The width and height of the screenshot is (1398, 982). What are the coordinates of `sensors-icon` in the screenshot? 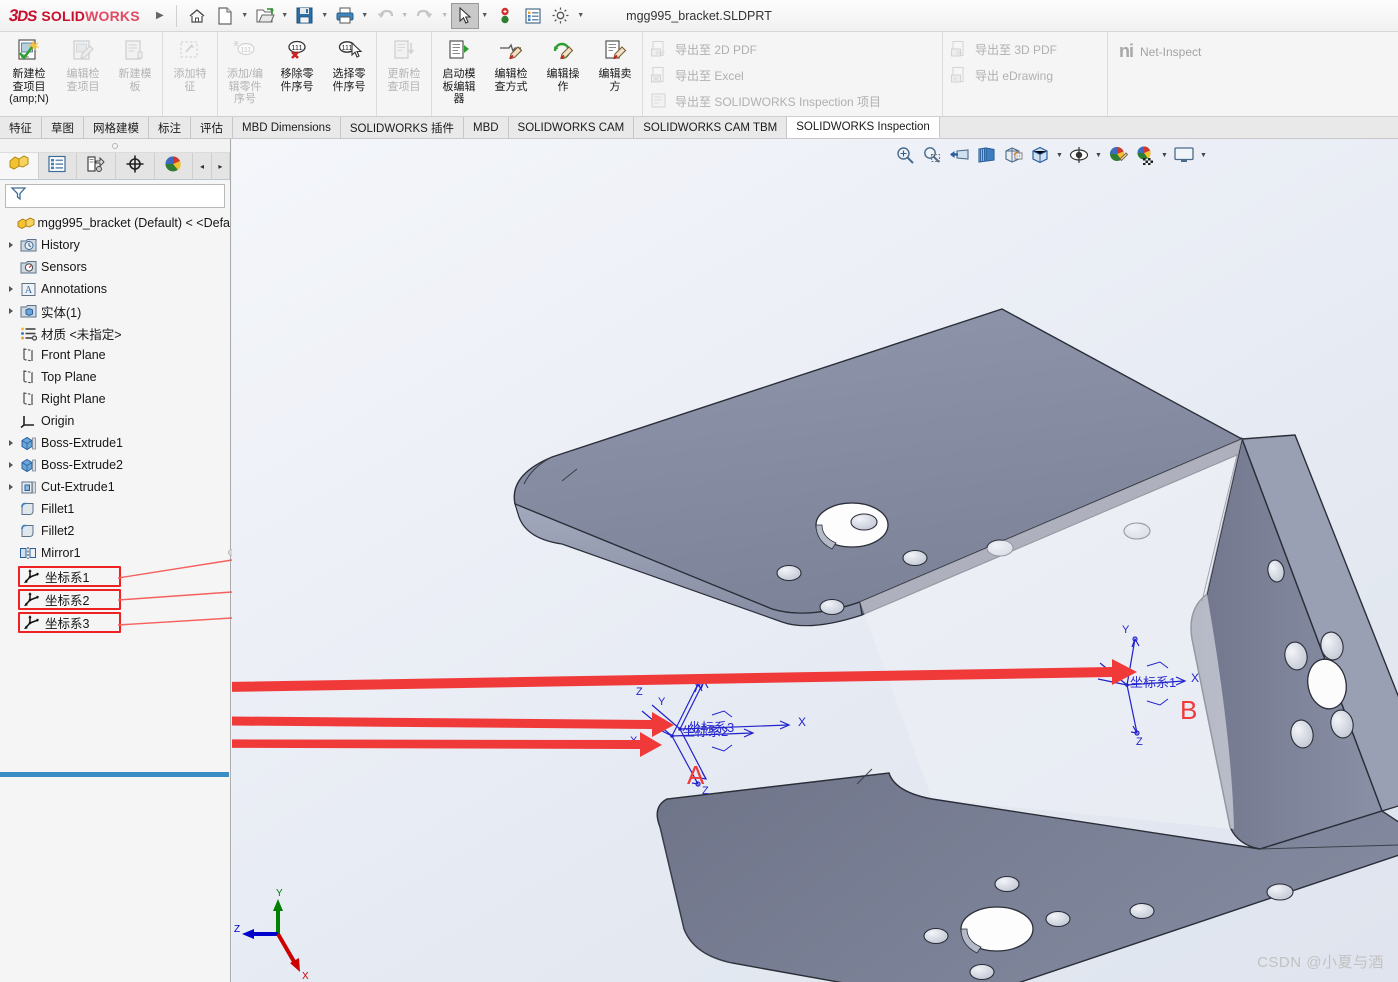 It's located at (28, 267).